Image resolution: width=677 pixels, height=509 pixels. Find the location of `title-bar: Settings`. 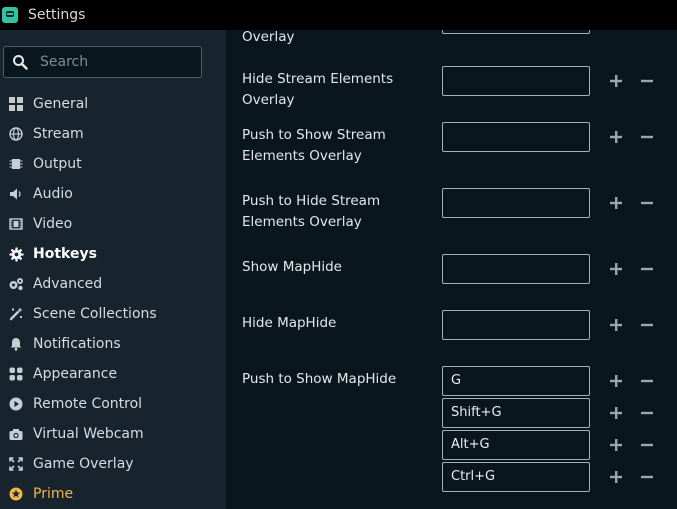

title-bar: Settings is located at coordinates (338, 15).